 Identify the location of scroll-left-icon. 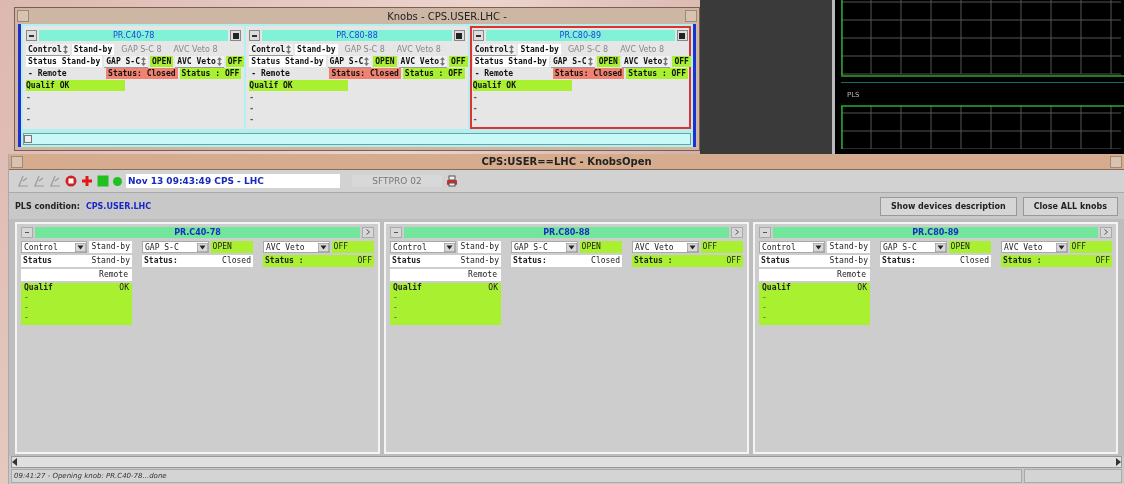
(15, 462).